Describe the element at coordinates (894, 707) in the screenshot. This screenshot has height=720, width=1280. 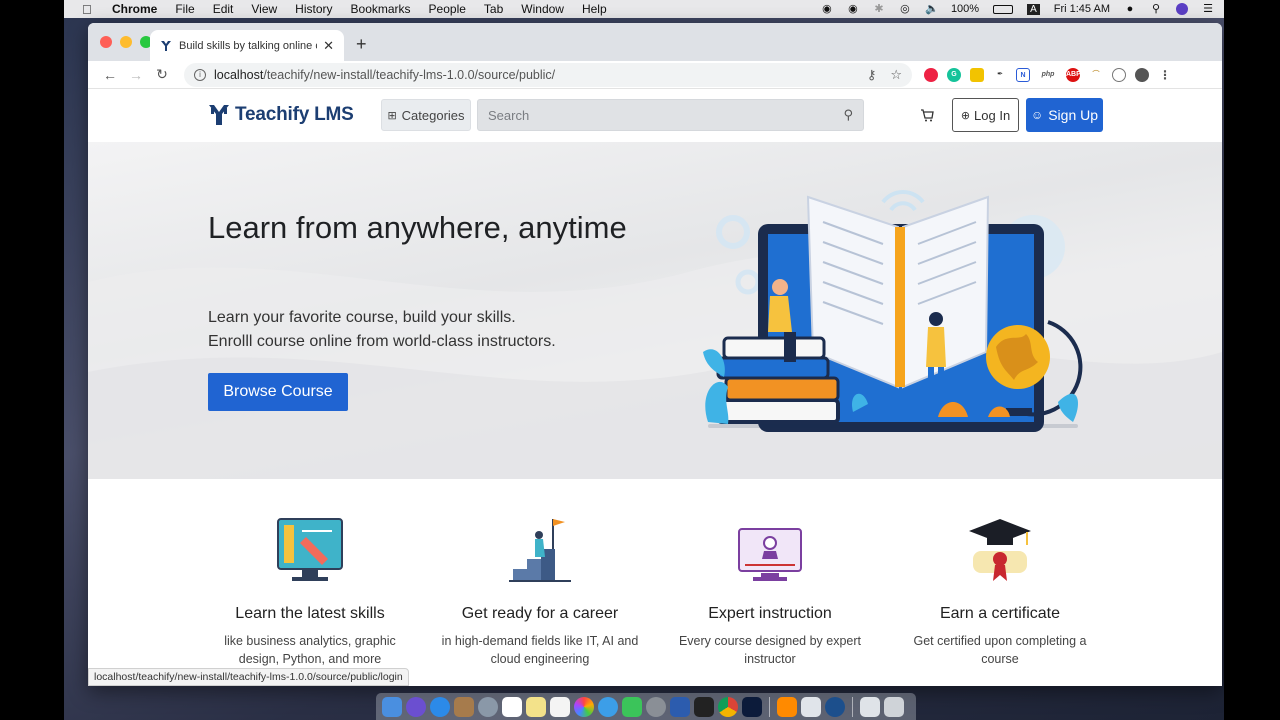
I see `trash-icon` at that location.